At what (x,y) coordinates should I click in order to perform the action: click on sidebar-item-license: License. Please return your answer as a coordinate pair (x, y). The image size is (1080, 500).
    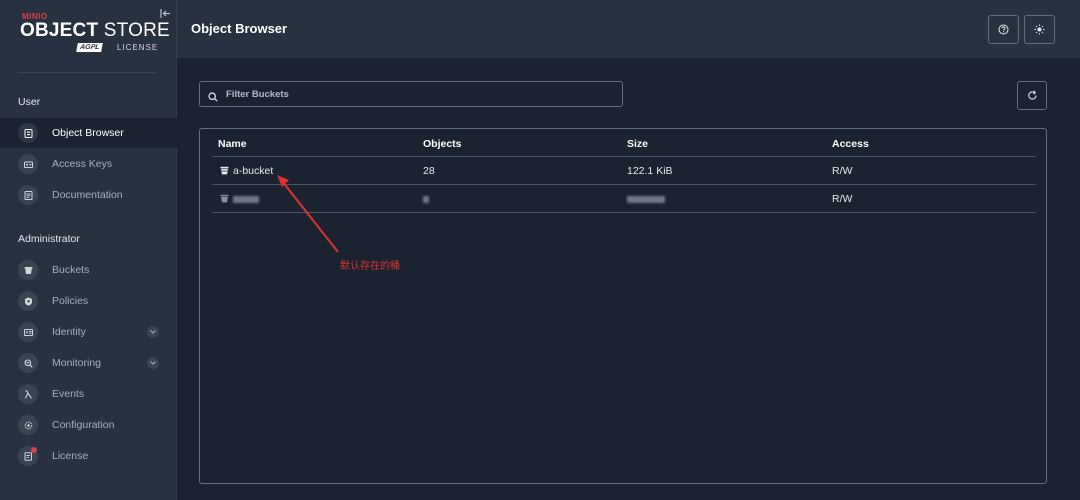
    Looking at the image, I should click on (88, 456).